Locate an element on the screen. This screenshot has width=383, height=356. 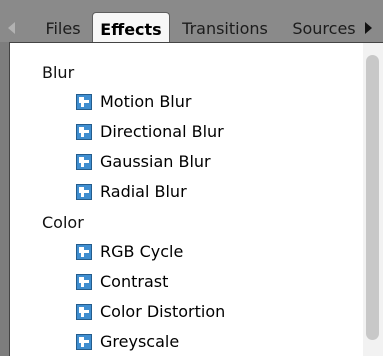
item-label: Motion Blur is located at coordinates (146, 101).